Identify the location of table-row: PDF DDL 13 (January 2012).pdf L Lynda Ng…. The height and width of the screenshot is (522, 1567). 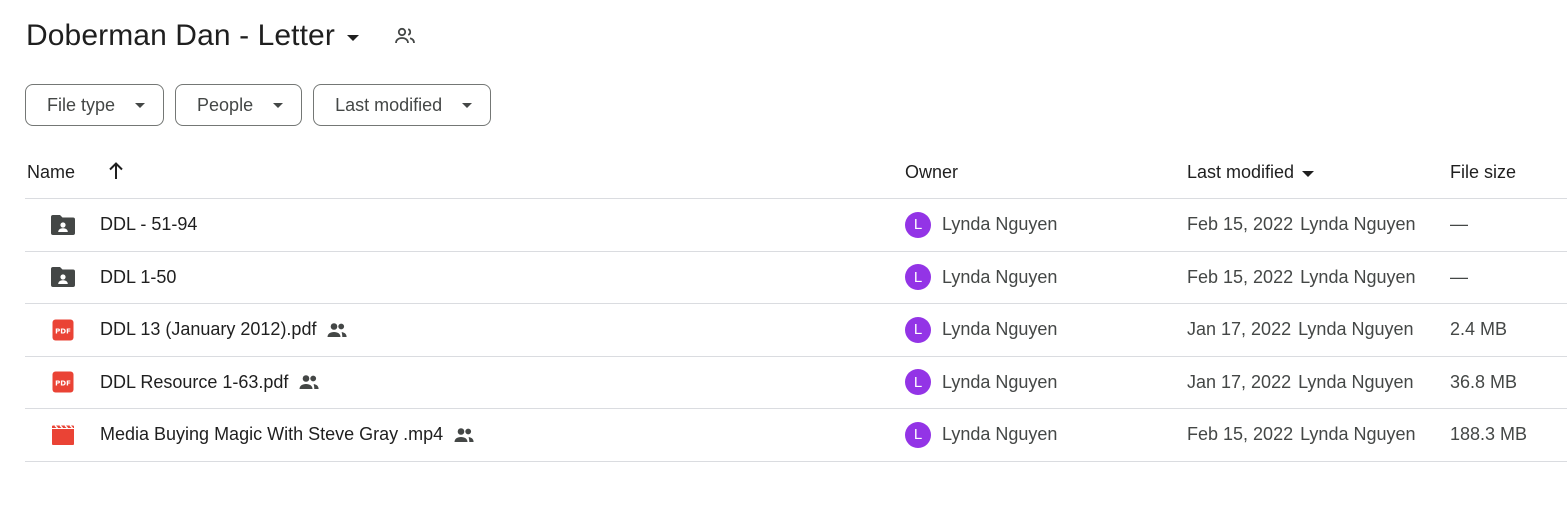
(796, 330).